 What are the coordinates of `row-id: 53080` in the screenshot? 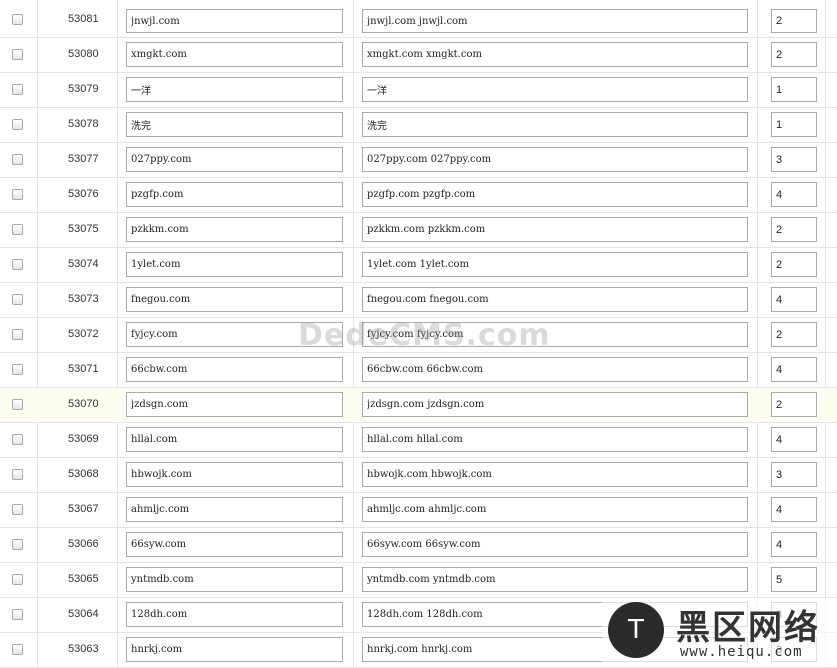 It's located at (83, 54).